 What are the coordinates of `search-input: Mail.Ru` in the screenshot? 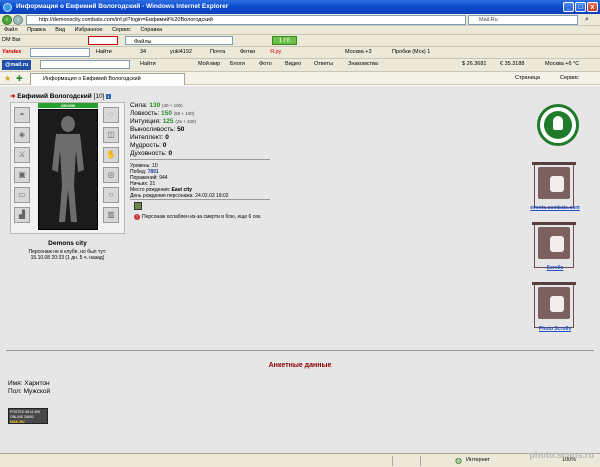 It's located at (523, 20).